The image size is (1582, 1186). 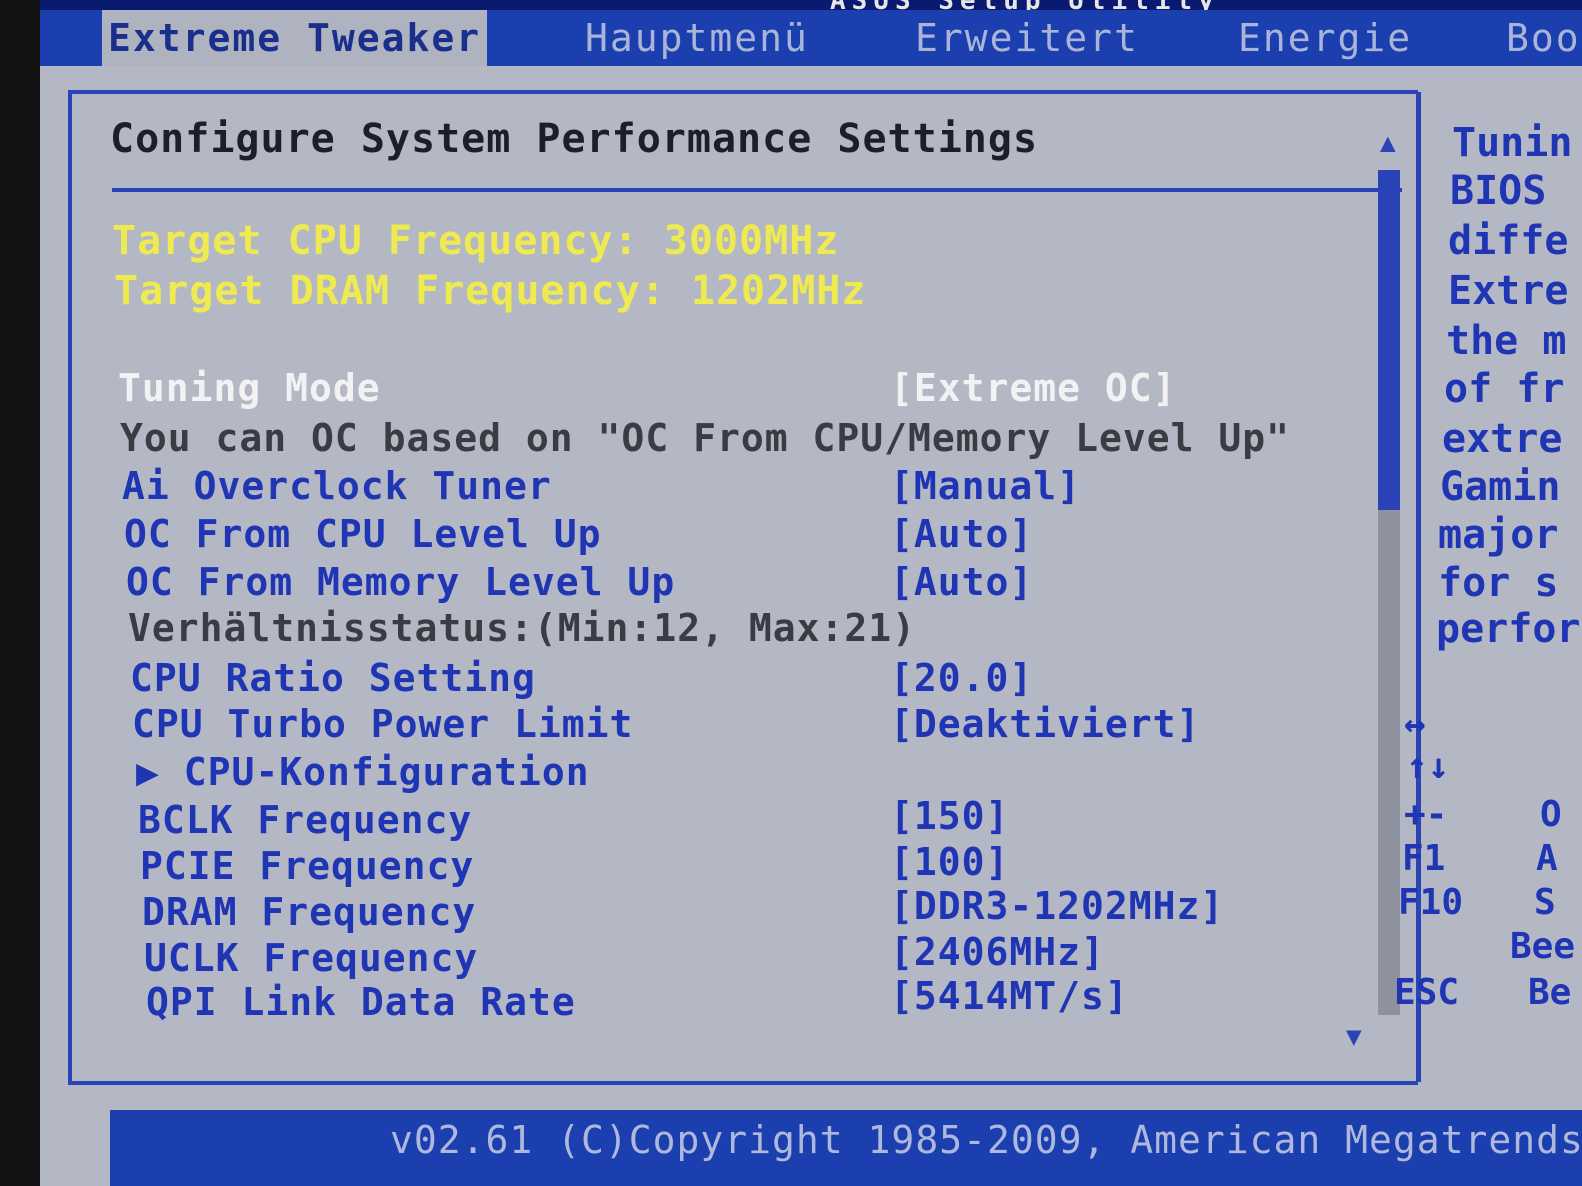 I want to click on page-title: Configure System Performance Settings, so click(x=574, y=139).